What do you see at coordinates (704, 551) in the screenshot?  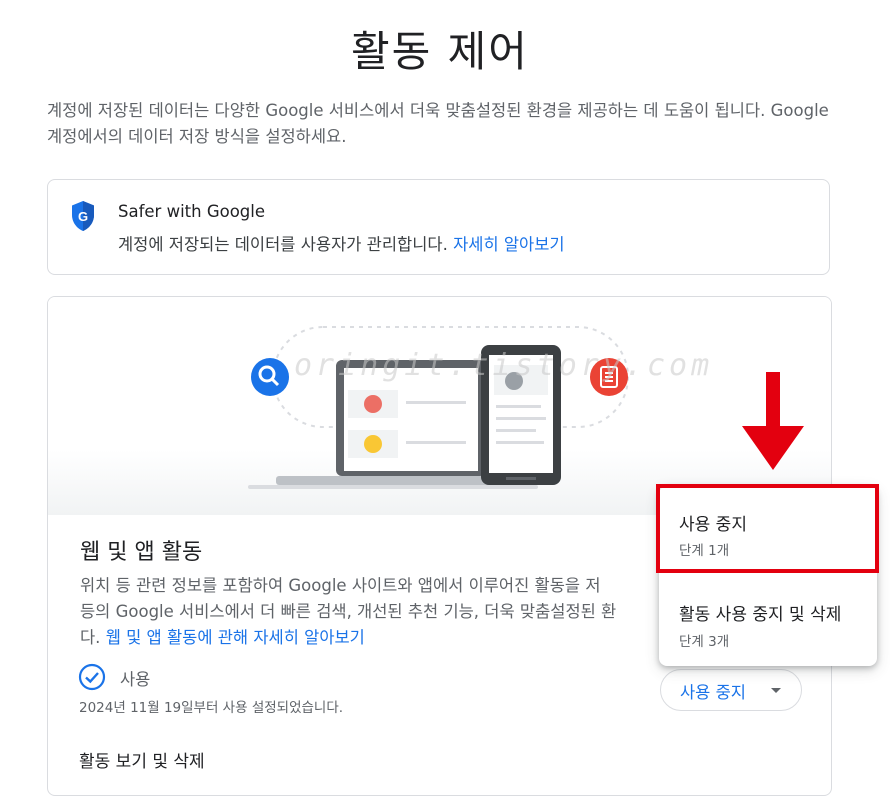 I see `menu-item-sub: 단계 1개` at bounding box center [704, 551].